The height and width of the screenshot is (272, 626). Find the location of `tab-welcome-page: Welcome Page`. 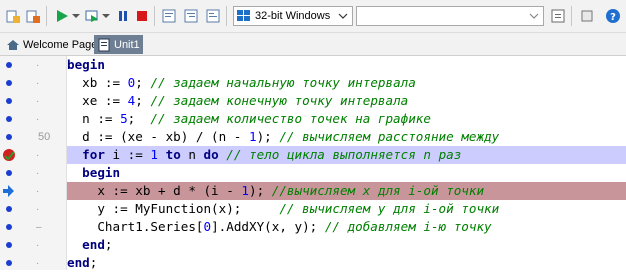

tab-welcome-page: Welcome Page is located at coordinates (51, 44).